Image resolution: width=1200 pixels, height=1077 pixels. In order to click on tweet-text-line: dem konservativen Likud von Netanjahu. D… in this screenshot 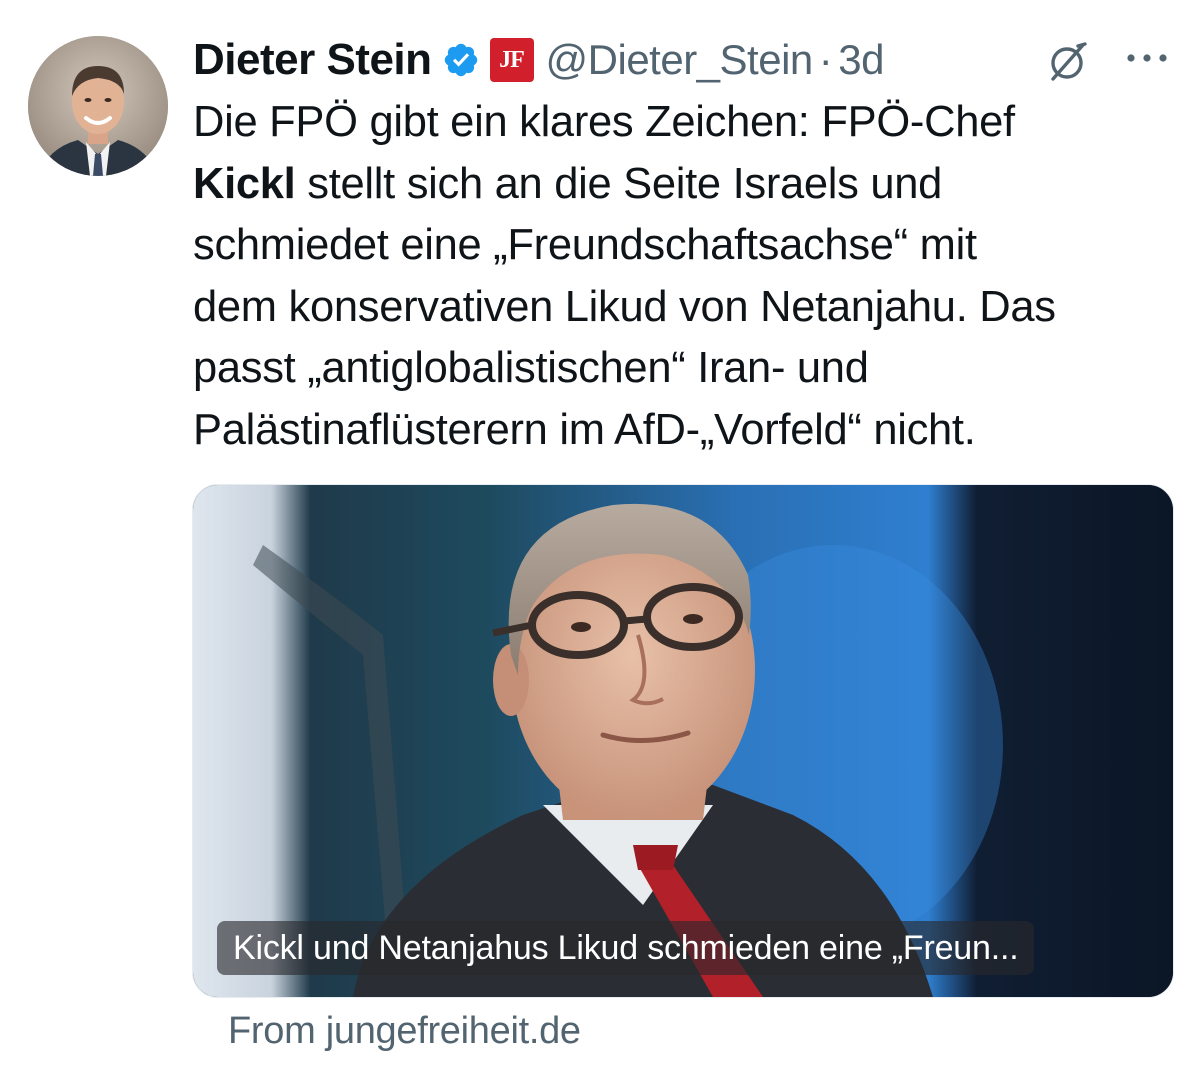, I will do `click(624, 306)`.